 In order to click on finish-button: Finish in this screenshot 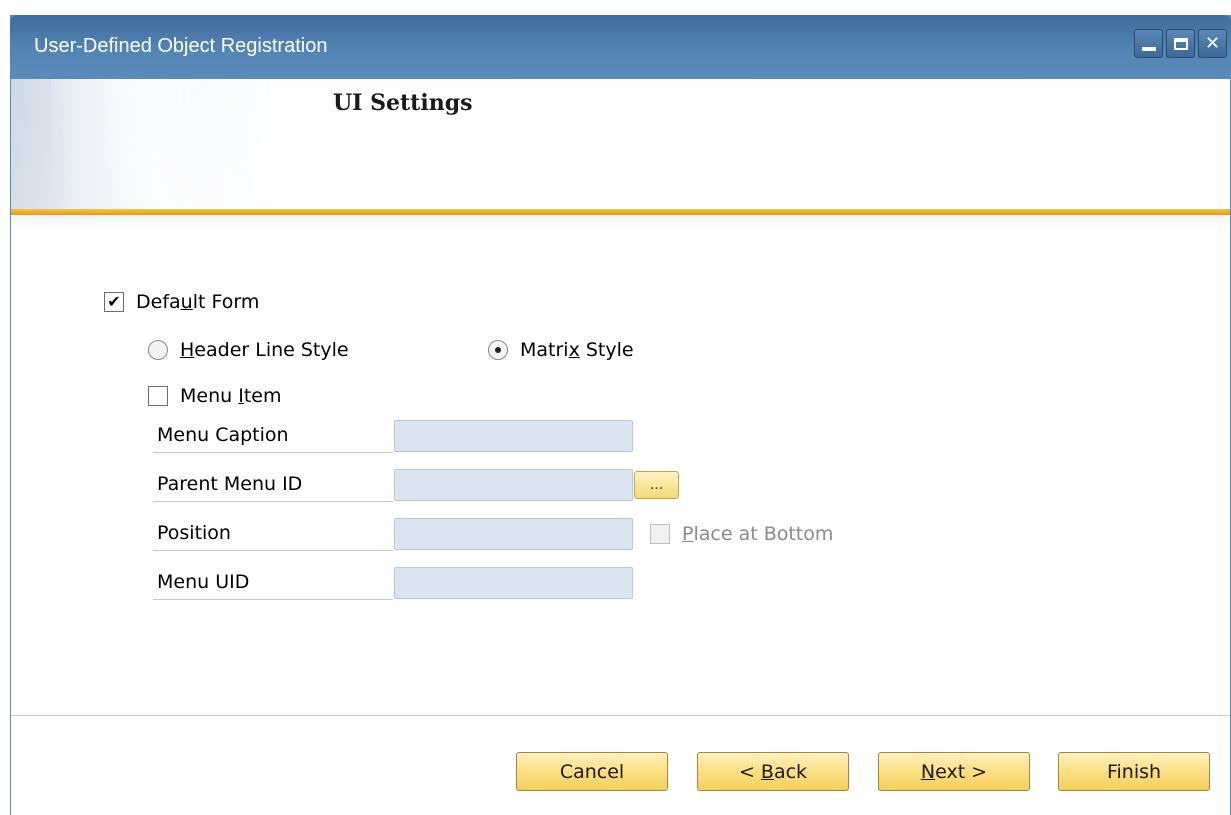, I will do `click(1134, 771)`.